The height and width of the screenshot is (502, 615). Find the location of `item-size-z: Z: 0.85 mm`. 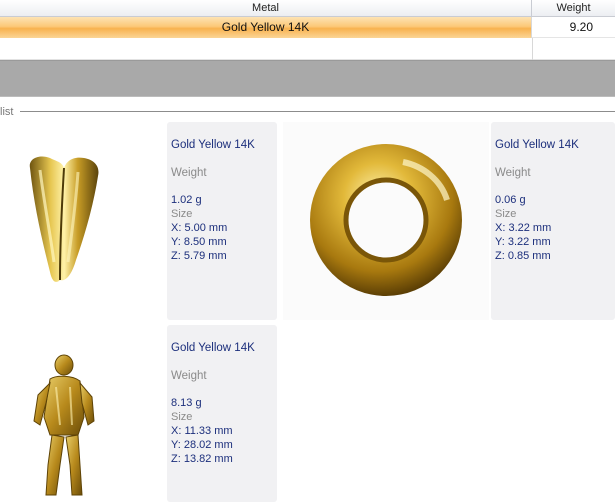

item-size-z: Z: 0.85 mm is located at coordinates (523, 256).